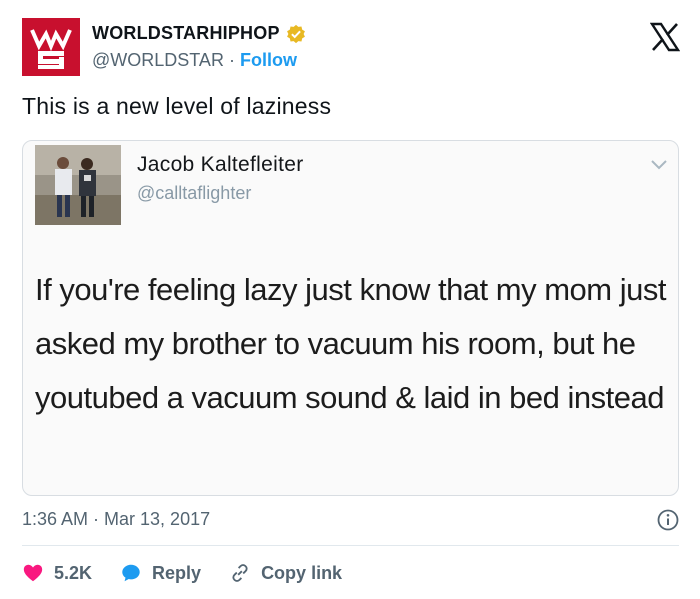  What do you see at coordinates (73, 572) in the screenshot?
I see `like-count: 5.2K` at bounding box center [73, 572].